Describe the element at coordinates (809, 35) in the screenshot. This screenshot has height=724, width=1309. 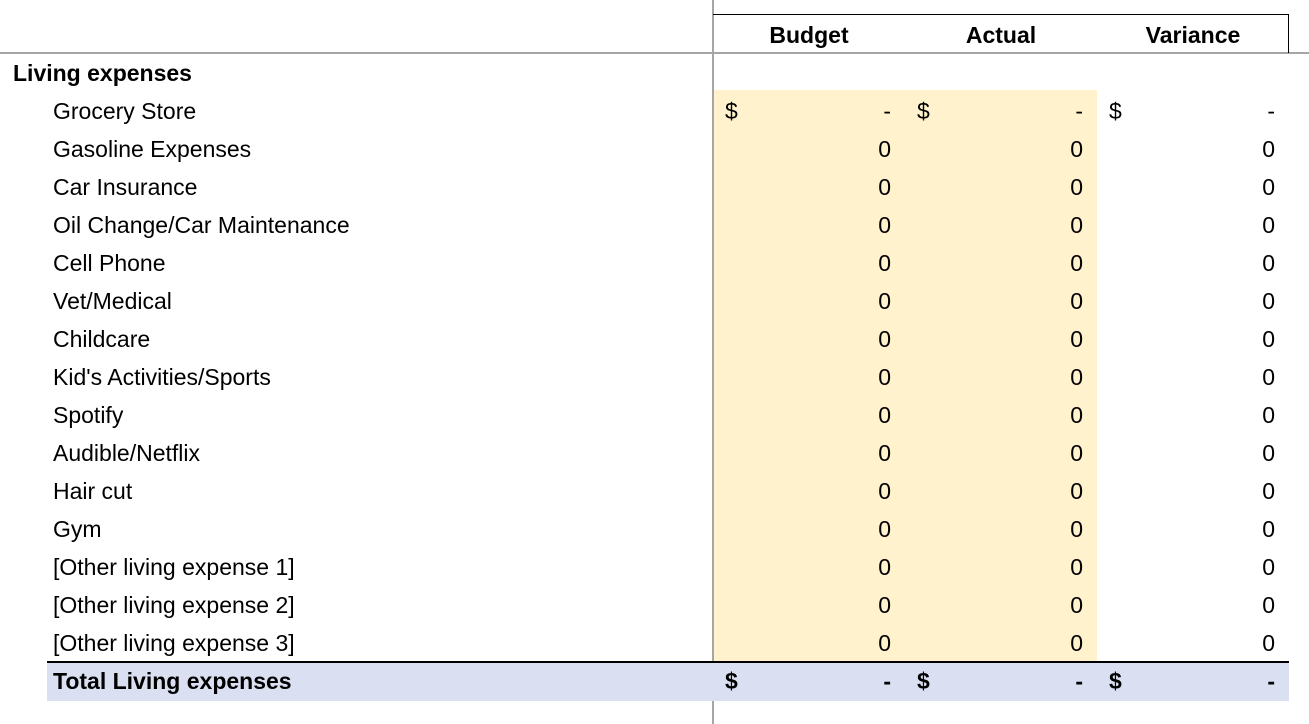
I see `header-budget: Budget` at that location.